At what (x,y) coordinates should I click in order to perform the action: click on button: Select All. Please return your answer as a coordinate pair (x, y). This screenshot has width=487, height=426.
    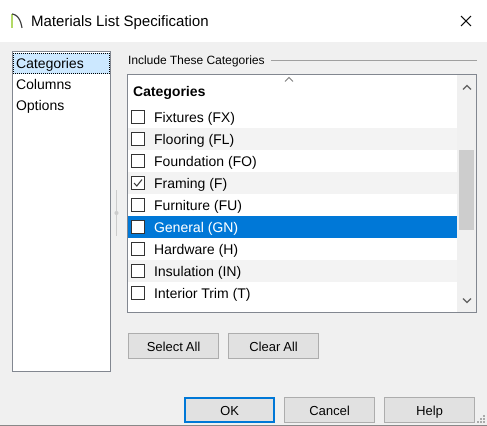
    Looking at the image, I should click on (173, 346).